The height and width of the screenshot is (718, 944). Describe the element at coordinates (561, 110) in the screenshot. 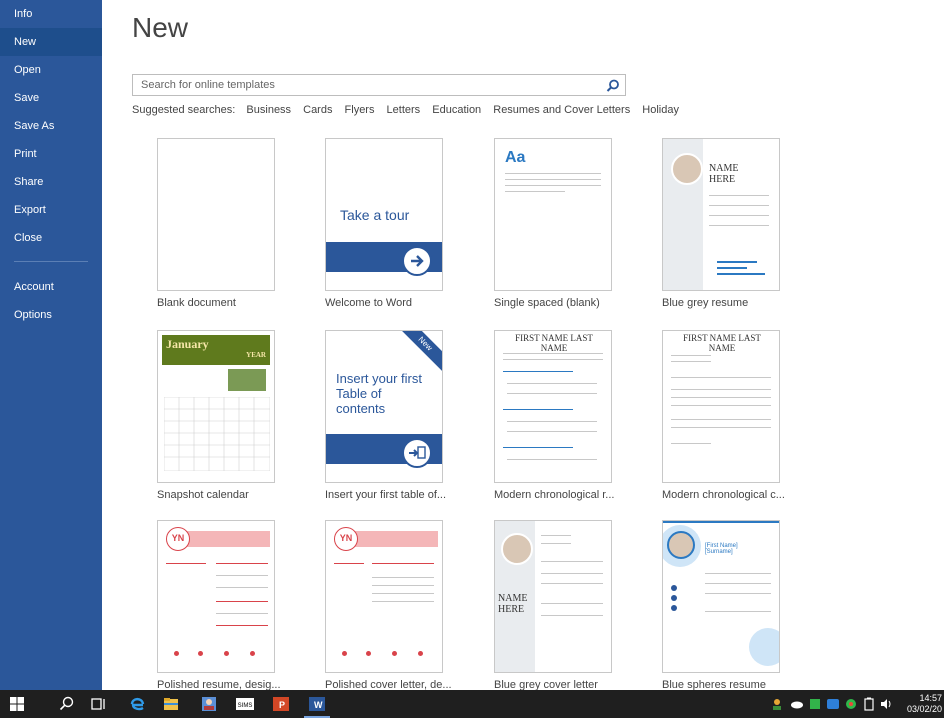

I see `suggested-resumes: Resumes and Cover Letters` at that location.